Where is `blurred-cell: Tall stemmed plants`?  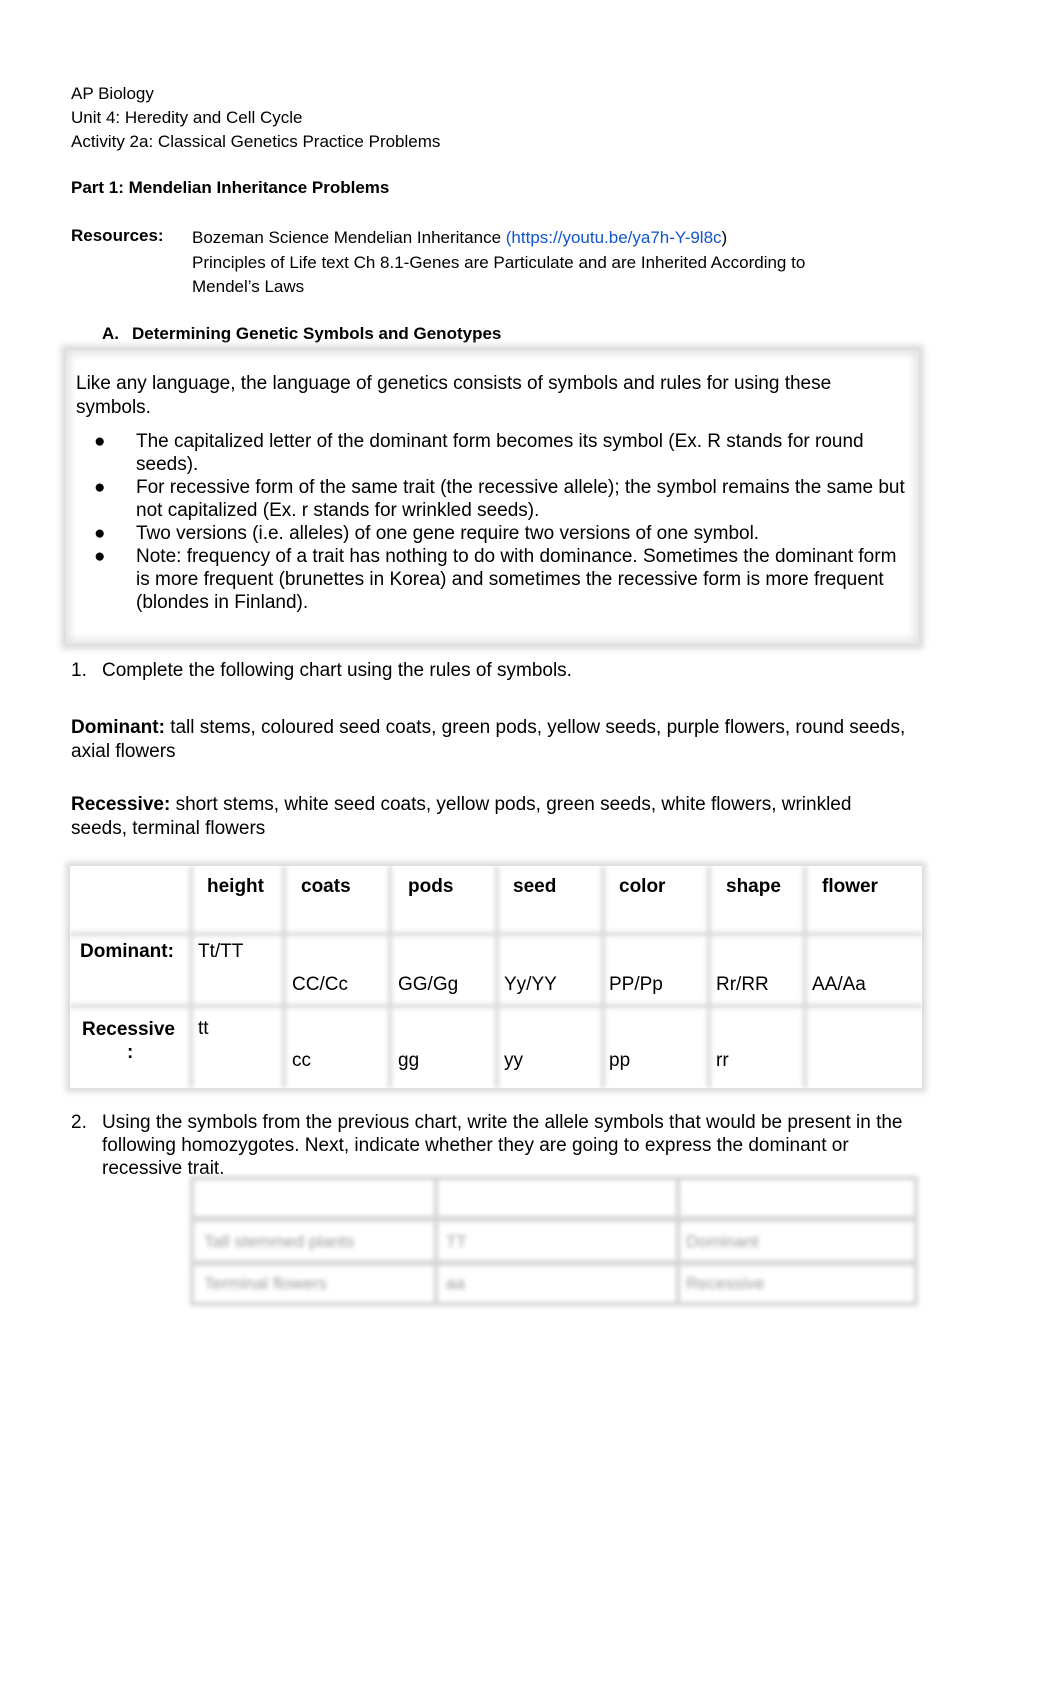
blurred-cell: Tall stemmed plants is located at coordinates (279, 1241).